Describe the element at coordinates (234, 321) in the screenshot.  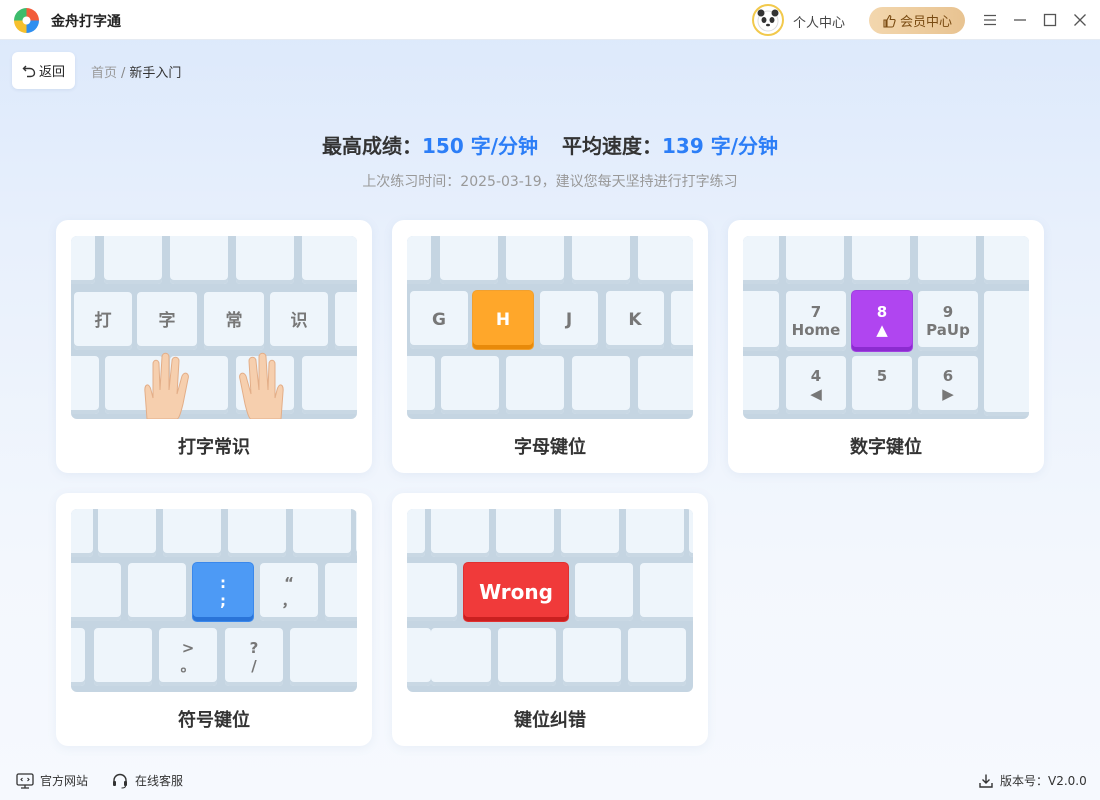
I see `key-chang: 常` at that location.